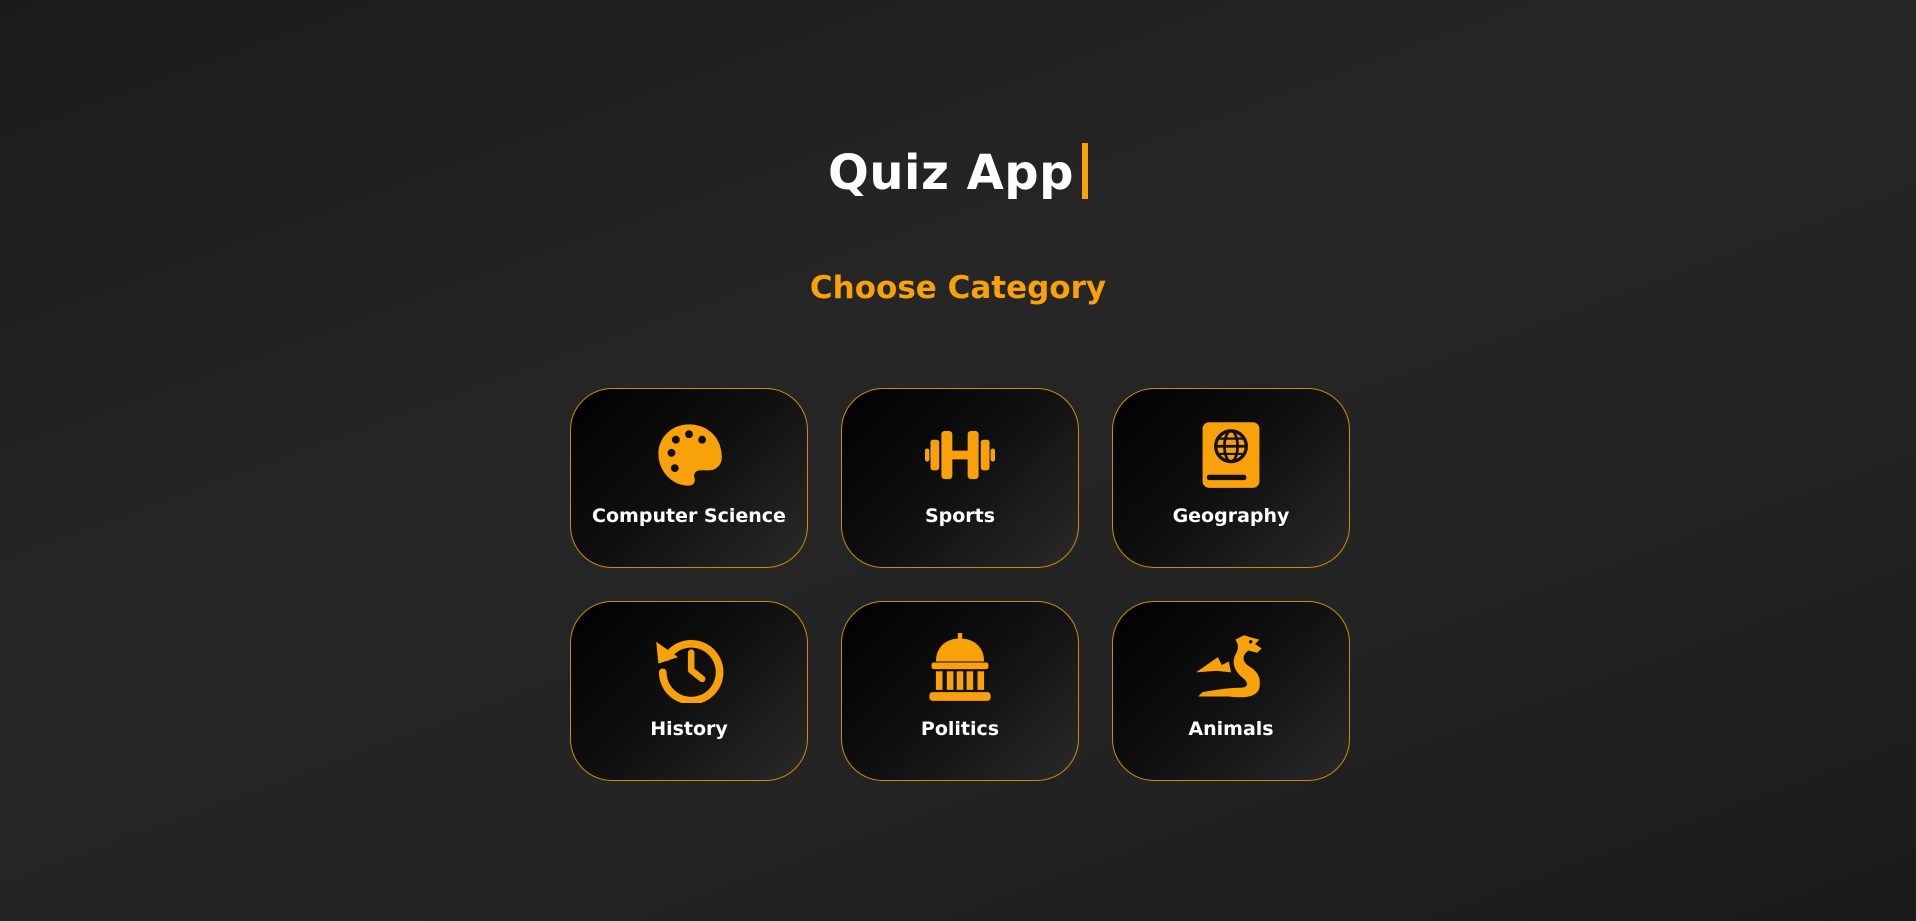 The image size is (1916, 921). What do you see at coordinates (689, 455) in the screenshot?
I see `palette-icon` at bounding box center [689, 455].